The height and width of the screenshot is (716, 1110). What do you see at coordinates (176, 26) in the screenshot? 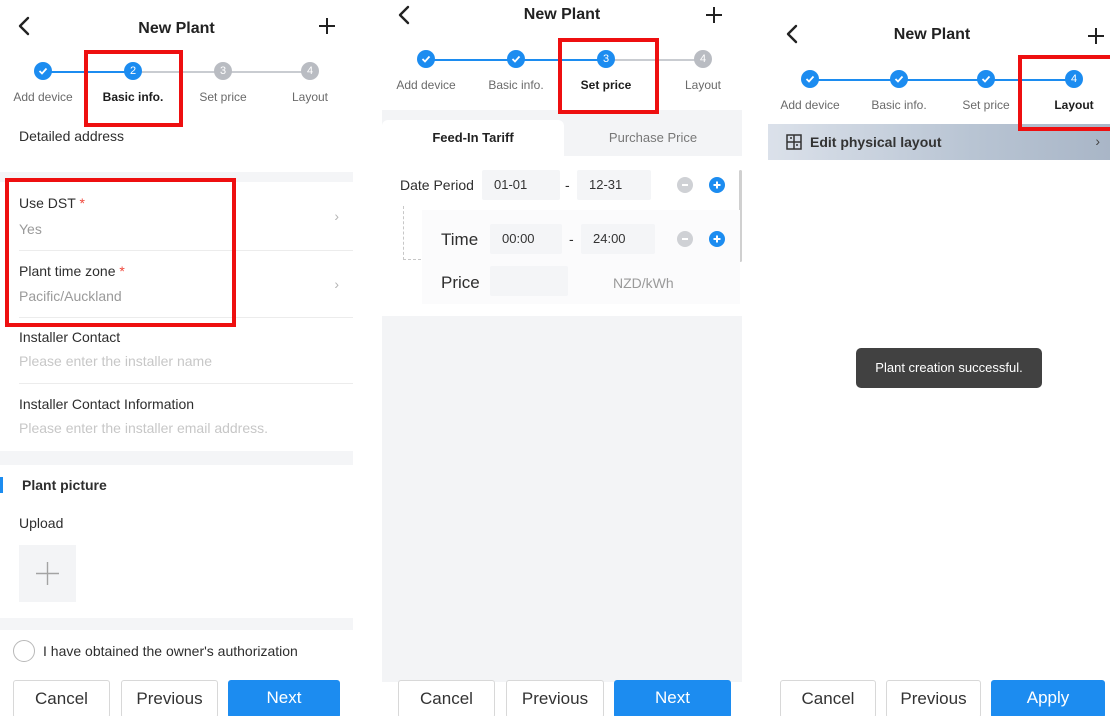
I see `top-bar: New Plant` at bounding box center [176, 26].